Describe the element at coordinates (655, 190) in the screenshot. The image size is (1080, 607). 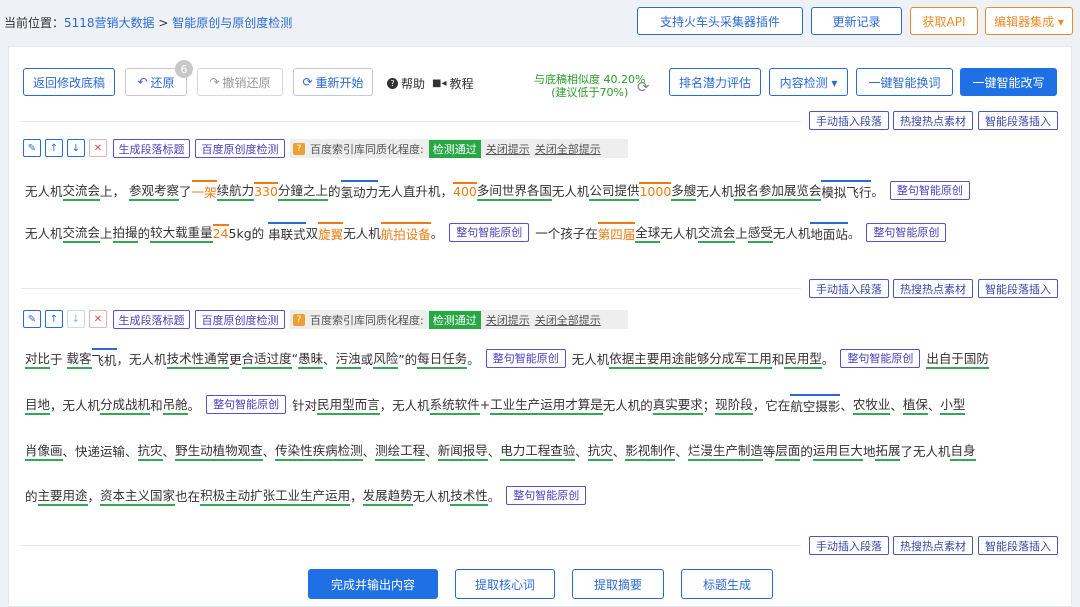
I see `highlighted-word: 1000` at that location.